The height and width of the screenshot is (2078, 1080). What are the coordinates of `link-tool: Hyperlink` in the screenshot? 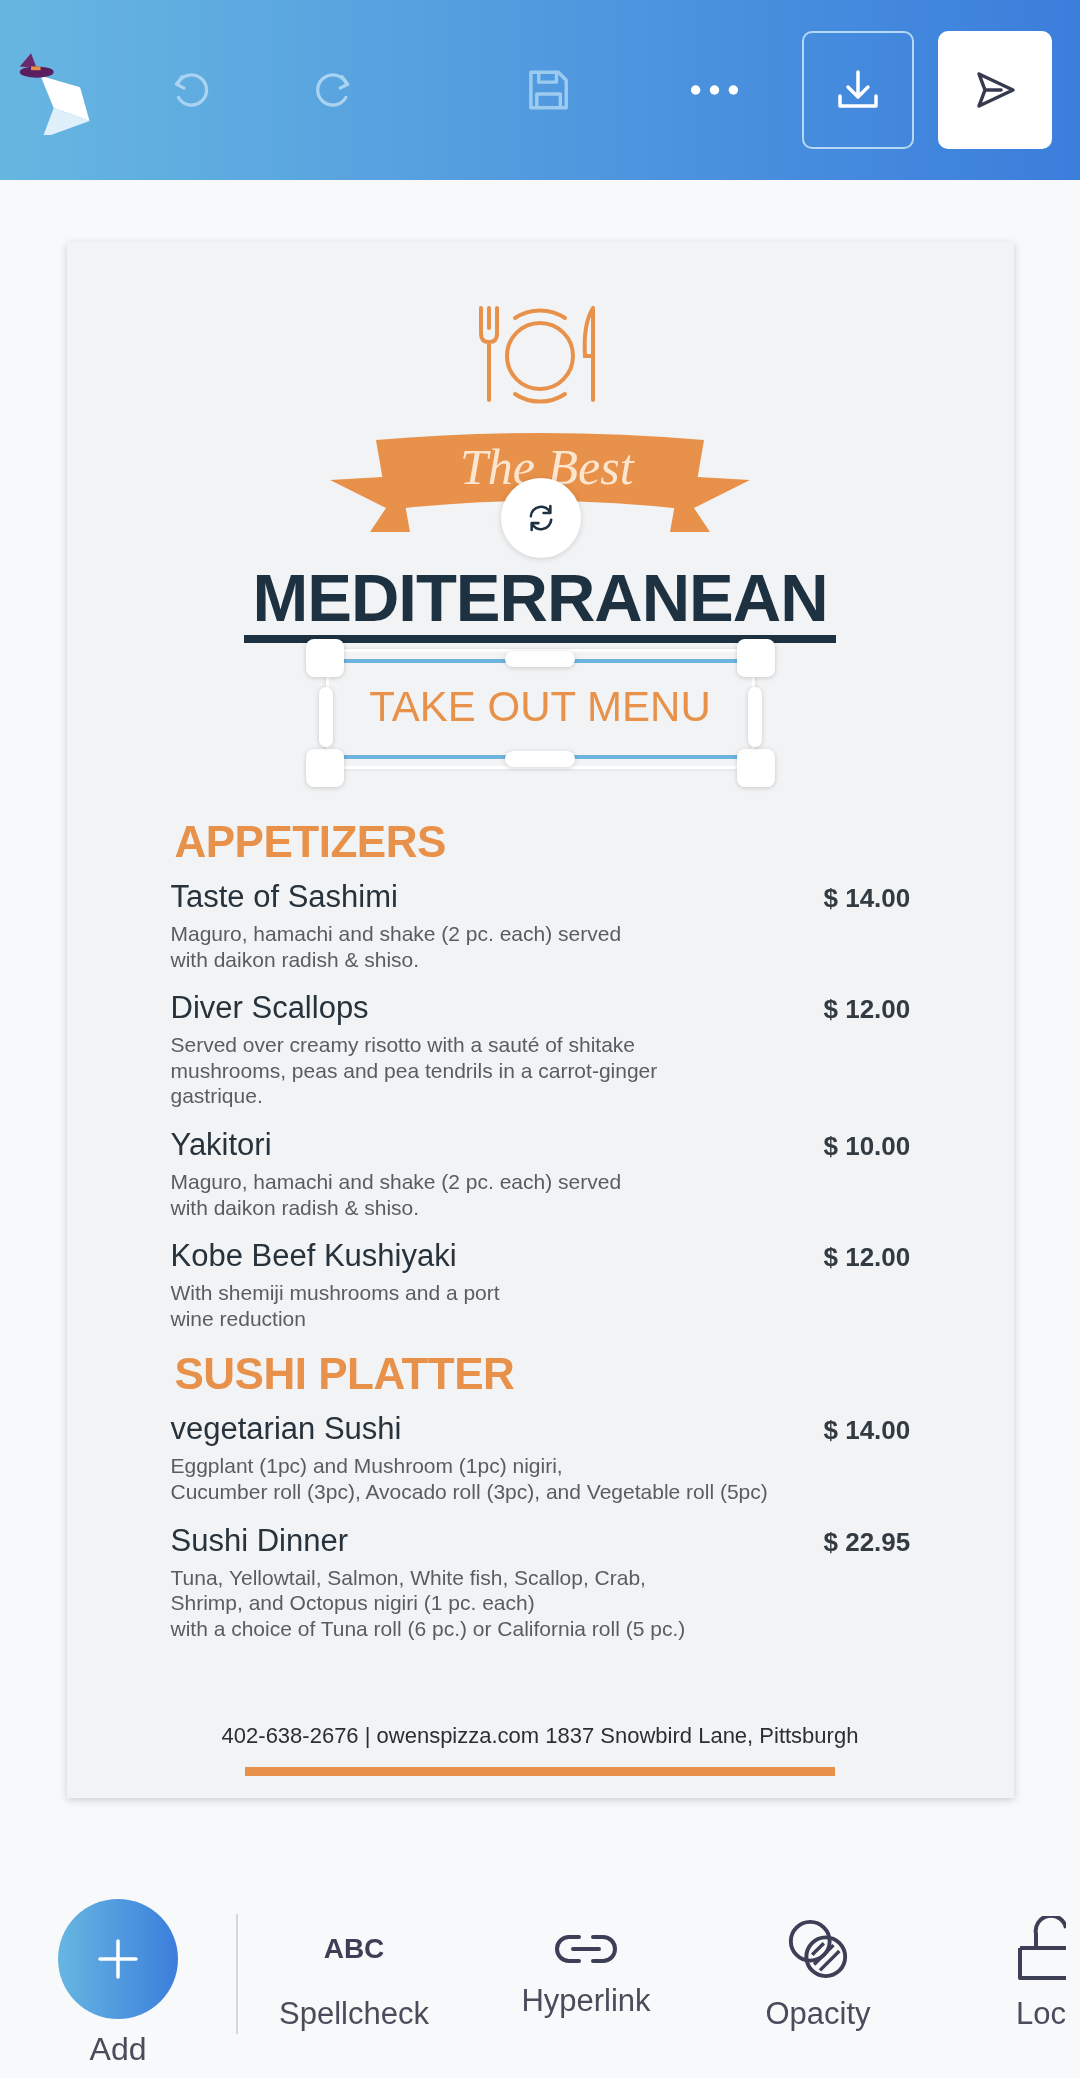 It's located at (586, 1974).